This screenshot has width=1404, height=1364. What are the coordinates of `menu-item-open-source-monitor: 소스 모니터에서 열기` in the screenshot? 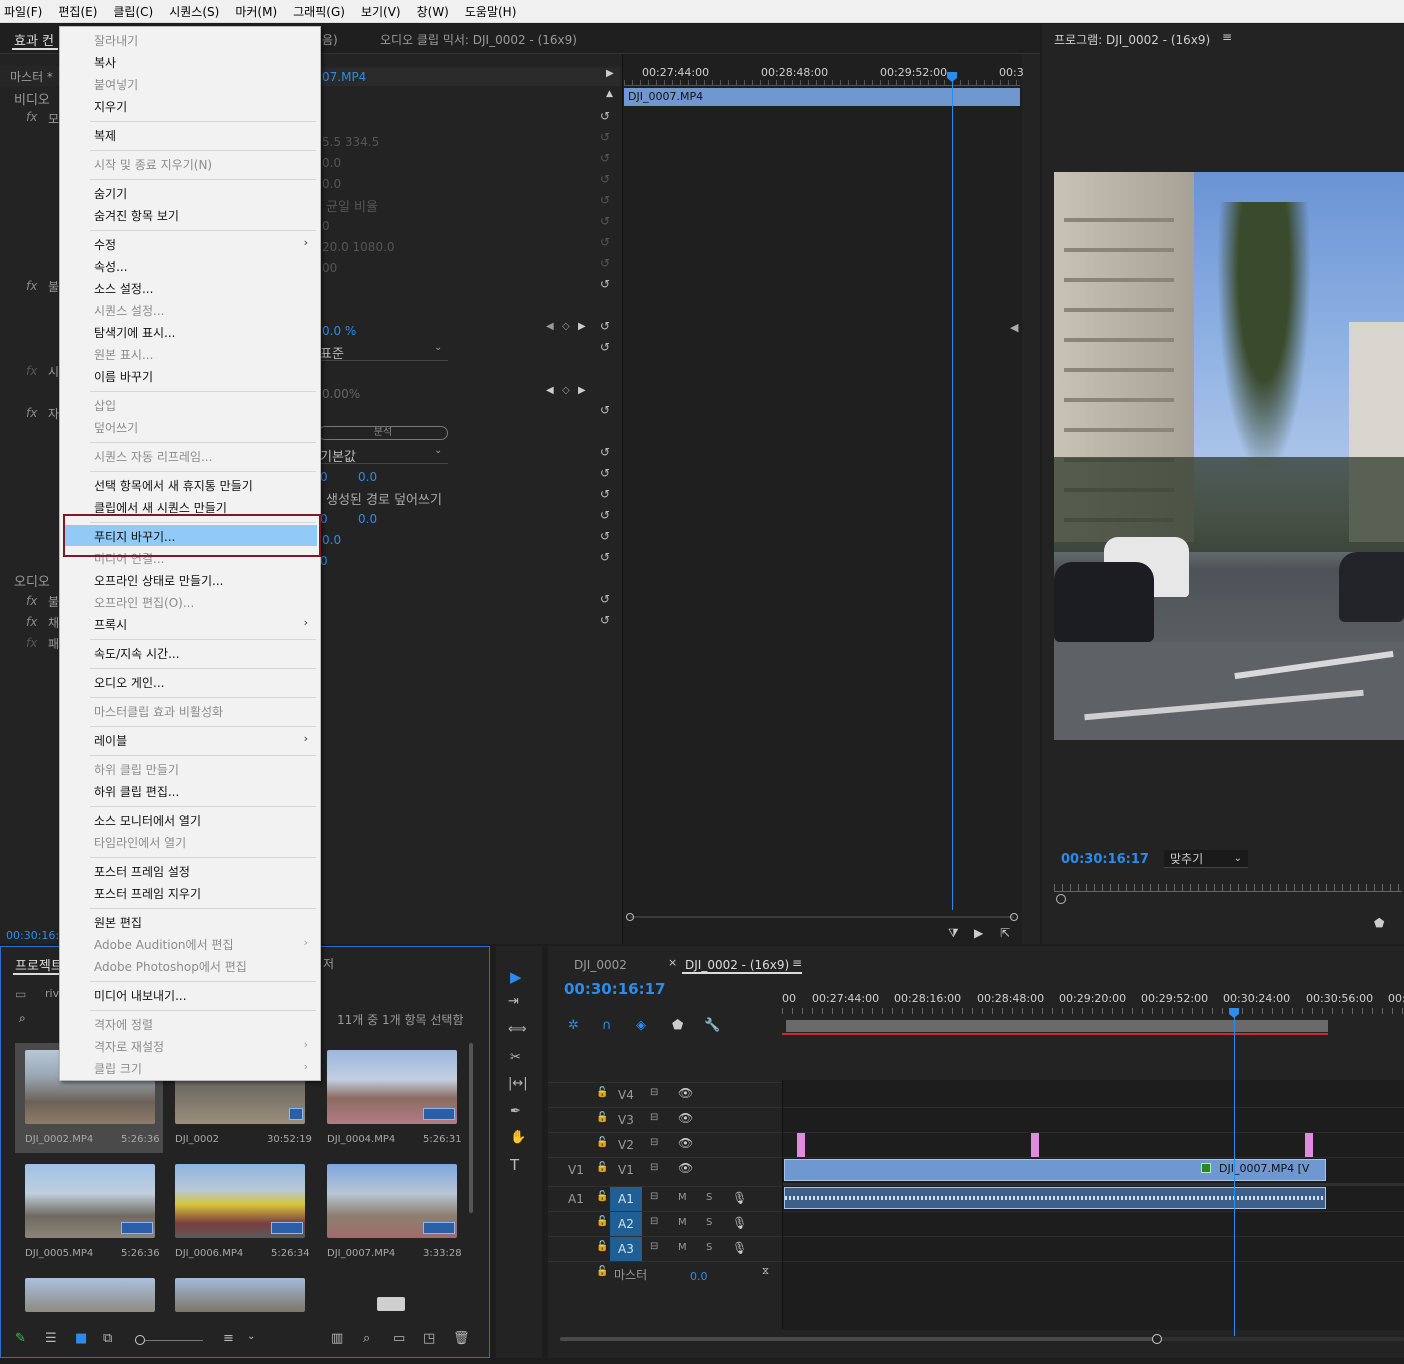 It's located at (147, 820).